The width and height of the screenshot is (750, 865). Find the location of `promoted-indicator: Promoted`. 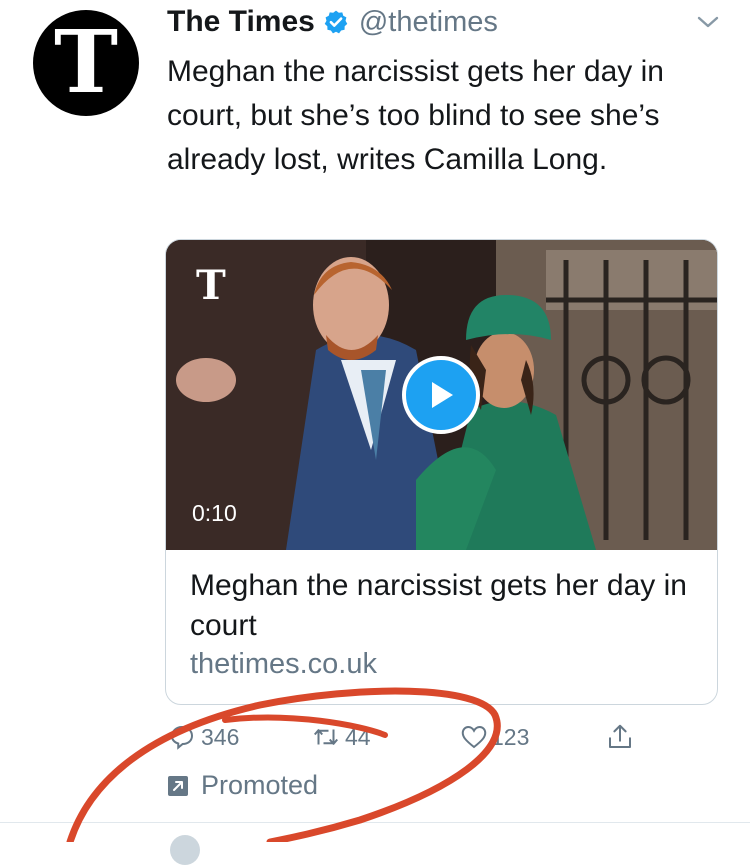

promoted-indicator: Promoted is located at coordinates (242, 785).